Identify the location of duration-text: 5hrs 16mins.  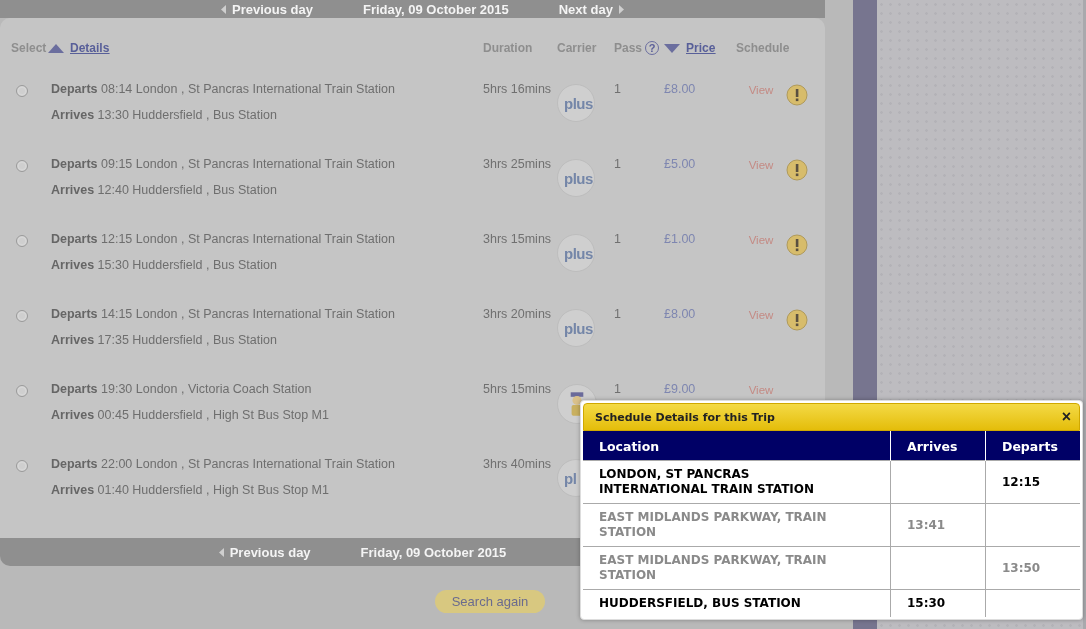
(517, 89).